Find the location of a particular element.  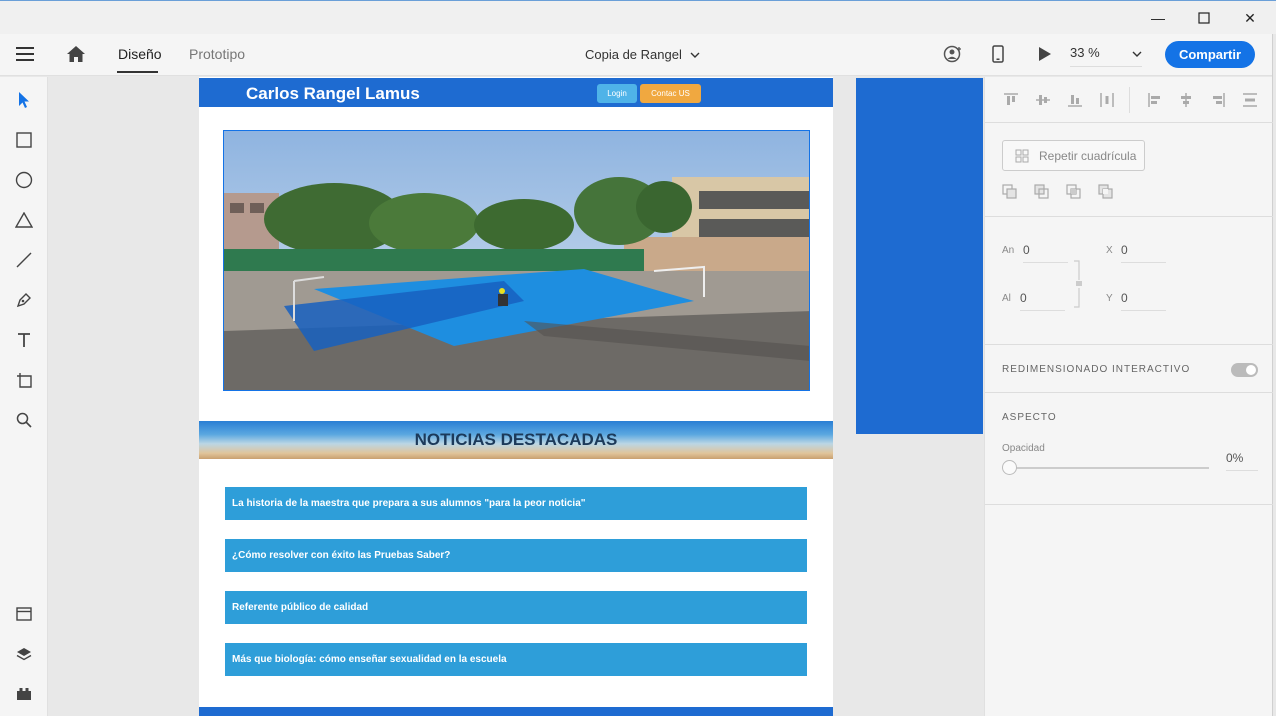

opacity-label: Opacidad is located at coordinates (1023, 448).